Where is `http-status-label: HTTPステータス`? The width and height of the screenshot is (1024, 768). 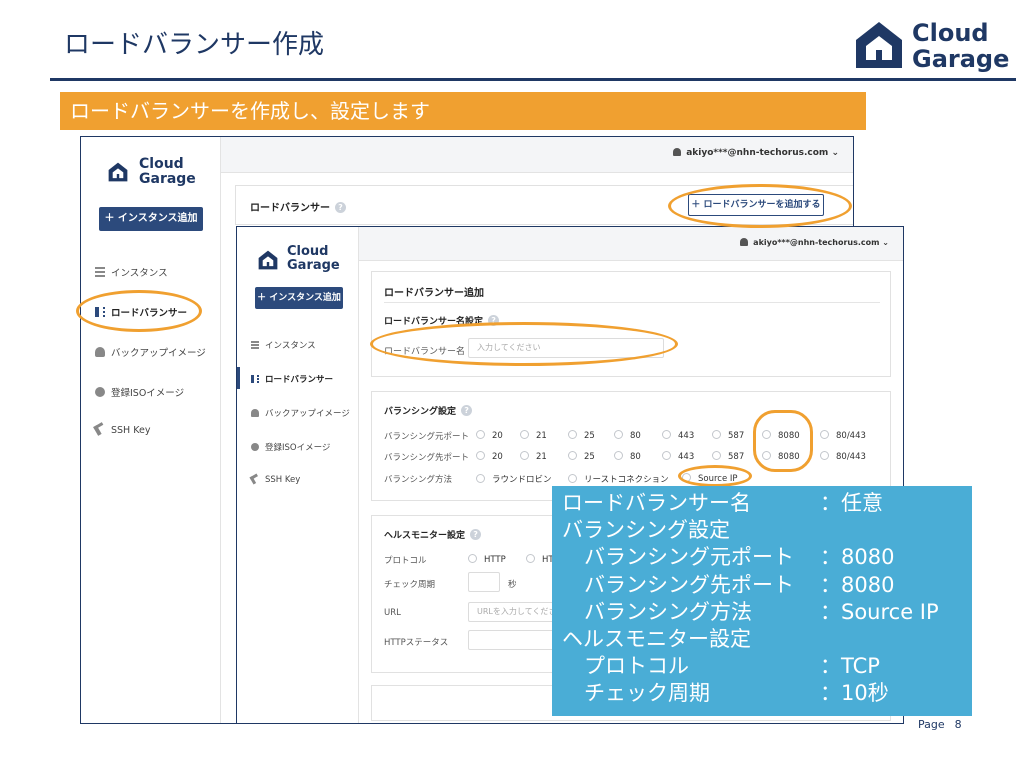 http-status-label: HTTPステータス is located at coordinates (416, 643).